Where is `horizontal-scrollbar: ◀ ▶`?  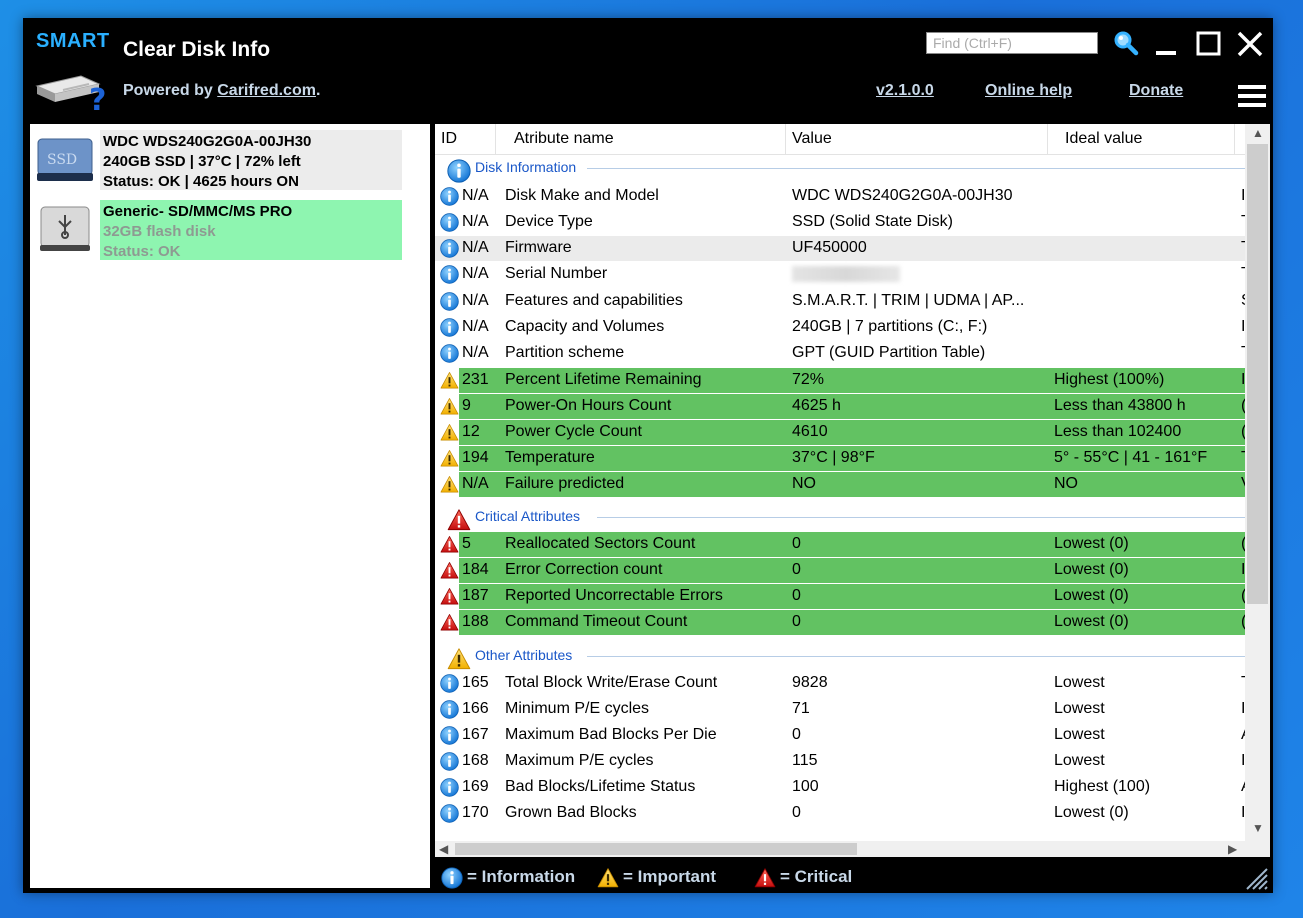 horizontal-scrollbar: ◀ ▶ is located at coordinates (852, 849).